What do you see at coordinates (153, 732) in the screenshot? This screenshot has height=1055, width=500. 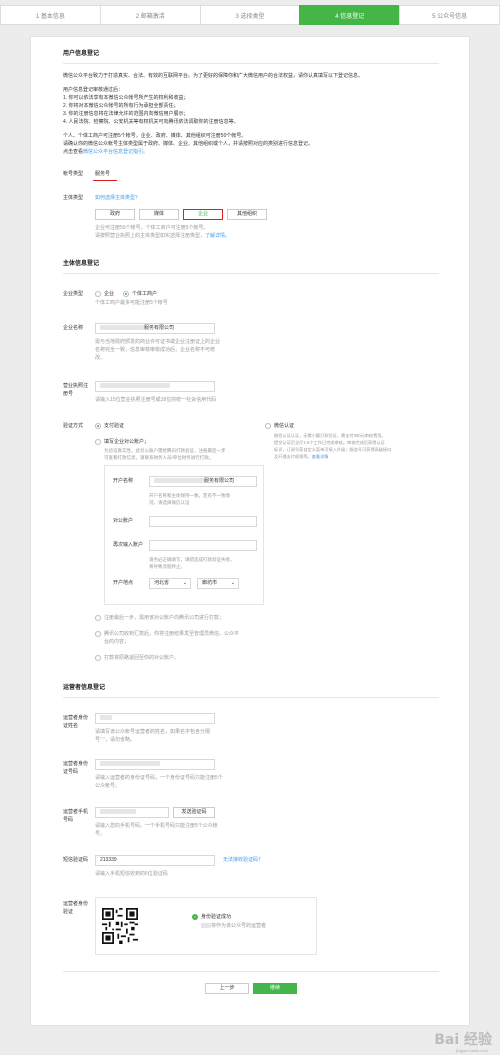 I see `operator-name-note: 请填写该公众帐号运营者的姓名，如果名字包含分隔` at bounding box center [153, 732].